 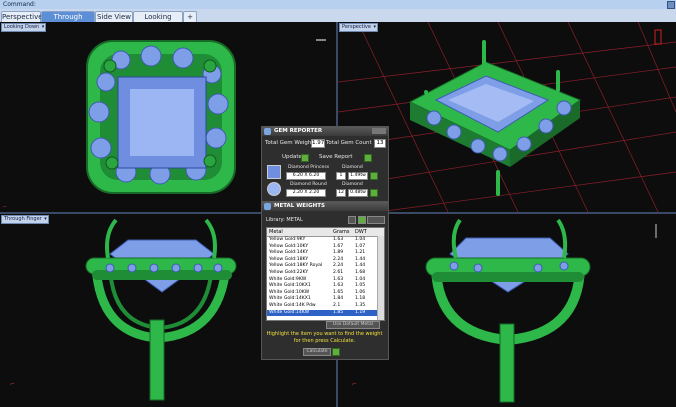 What do you see at coordinates (19, 4) in the screenshot?
I see `command-label: Command:` at bounding box center [19, 4].